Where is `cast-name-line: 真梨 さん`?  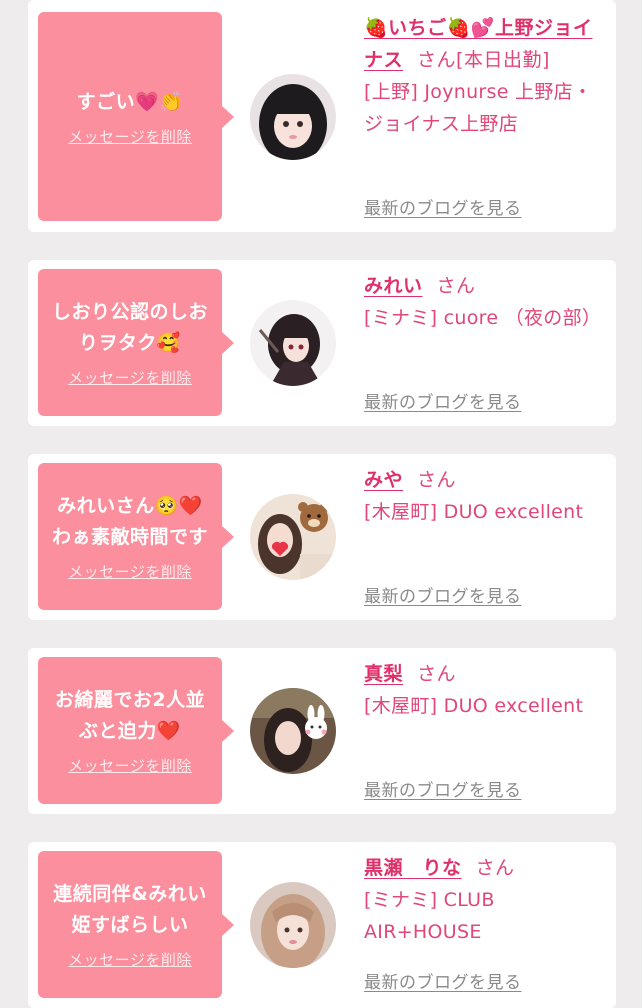
cast-name-line: 真梨 さん is located at coordinates (482, 674).